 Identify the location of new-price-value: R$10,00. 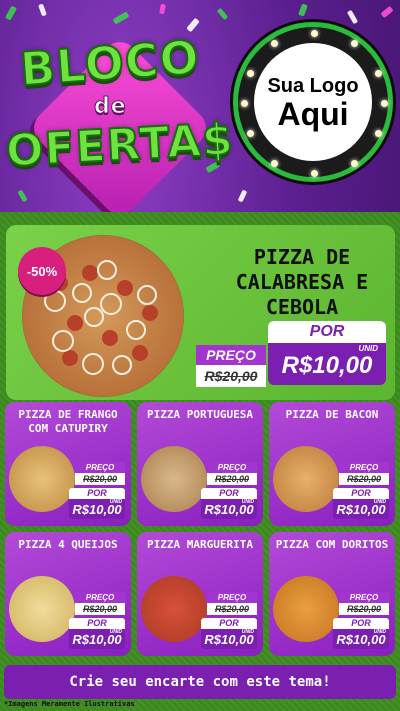
(327, 365).